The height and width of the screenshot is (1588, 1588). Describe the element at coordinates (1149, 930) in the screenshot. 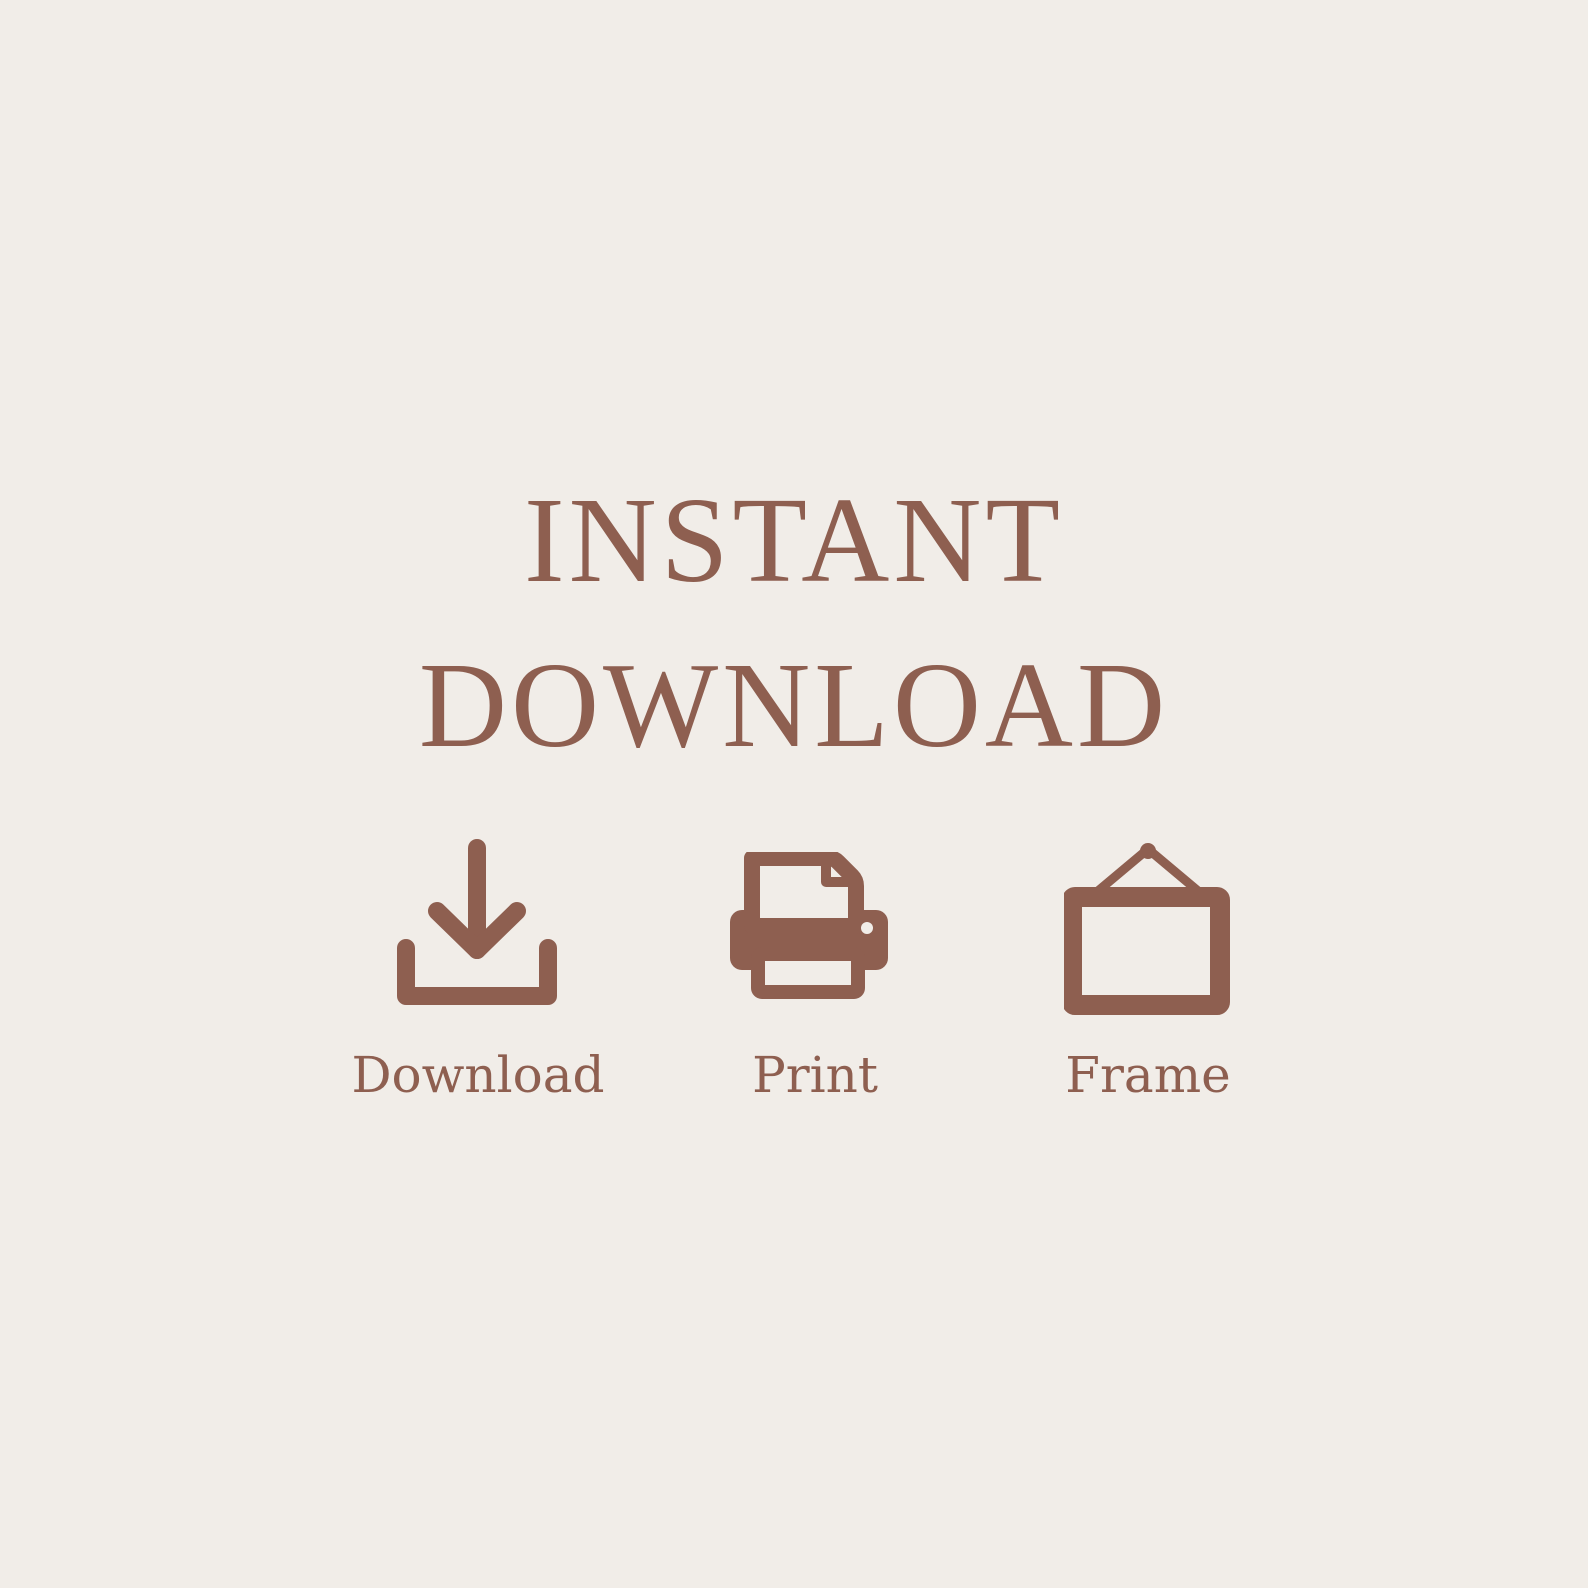

I see `hanging-frame-icon` at that location.